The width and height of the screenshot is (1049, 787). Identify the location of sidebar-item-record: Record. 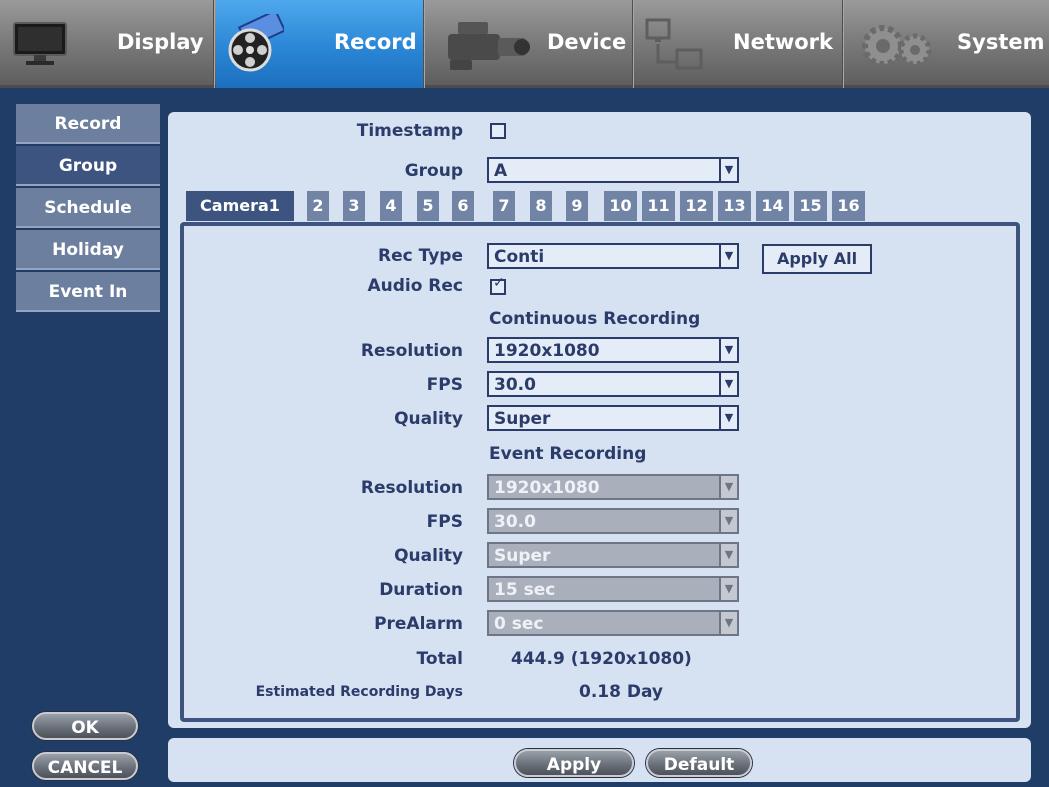
(88, 124).